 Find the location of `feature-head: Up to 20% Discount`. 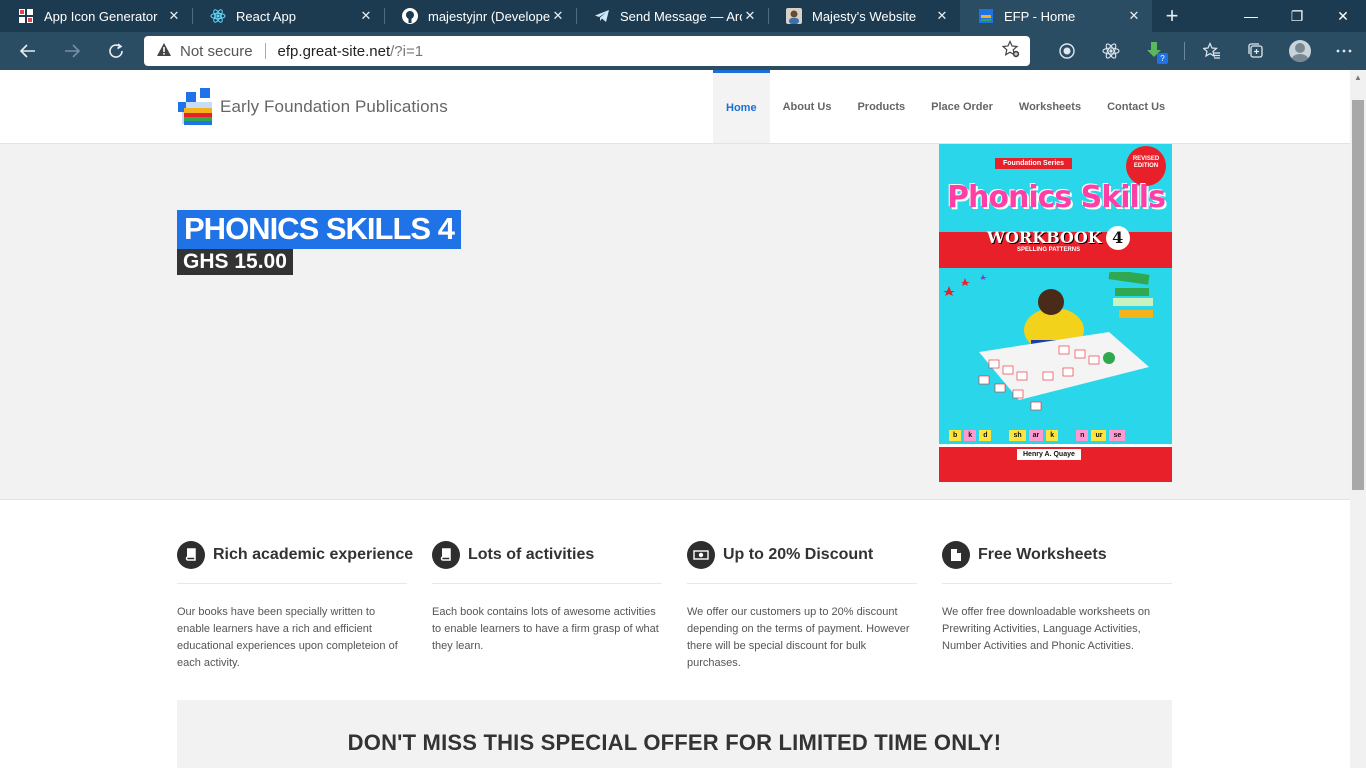

feature-head: Up to 20% Discount is located at coordinates (802, 555).